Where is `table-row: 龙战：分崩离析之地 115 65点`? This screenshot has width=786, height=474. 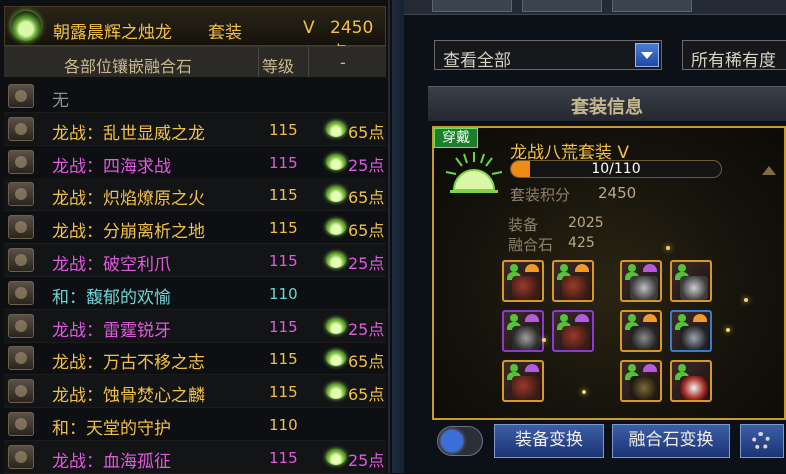 table-row: 龙战：分崩离析之地 115 65点 is located at coordinates (195, 228).